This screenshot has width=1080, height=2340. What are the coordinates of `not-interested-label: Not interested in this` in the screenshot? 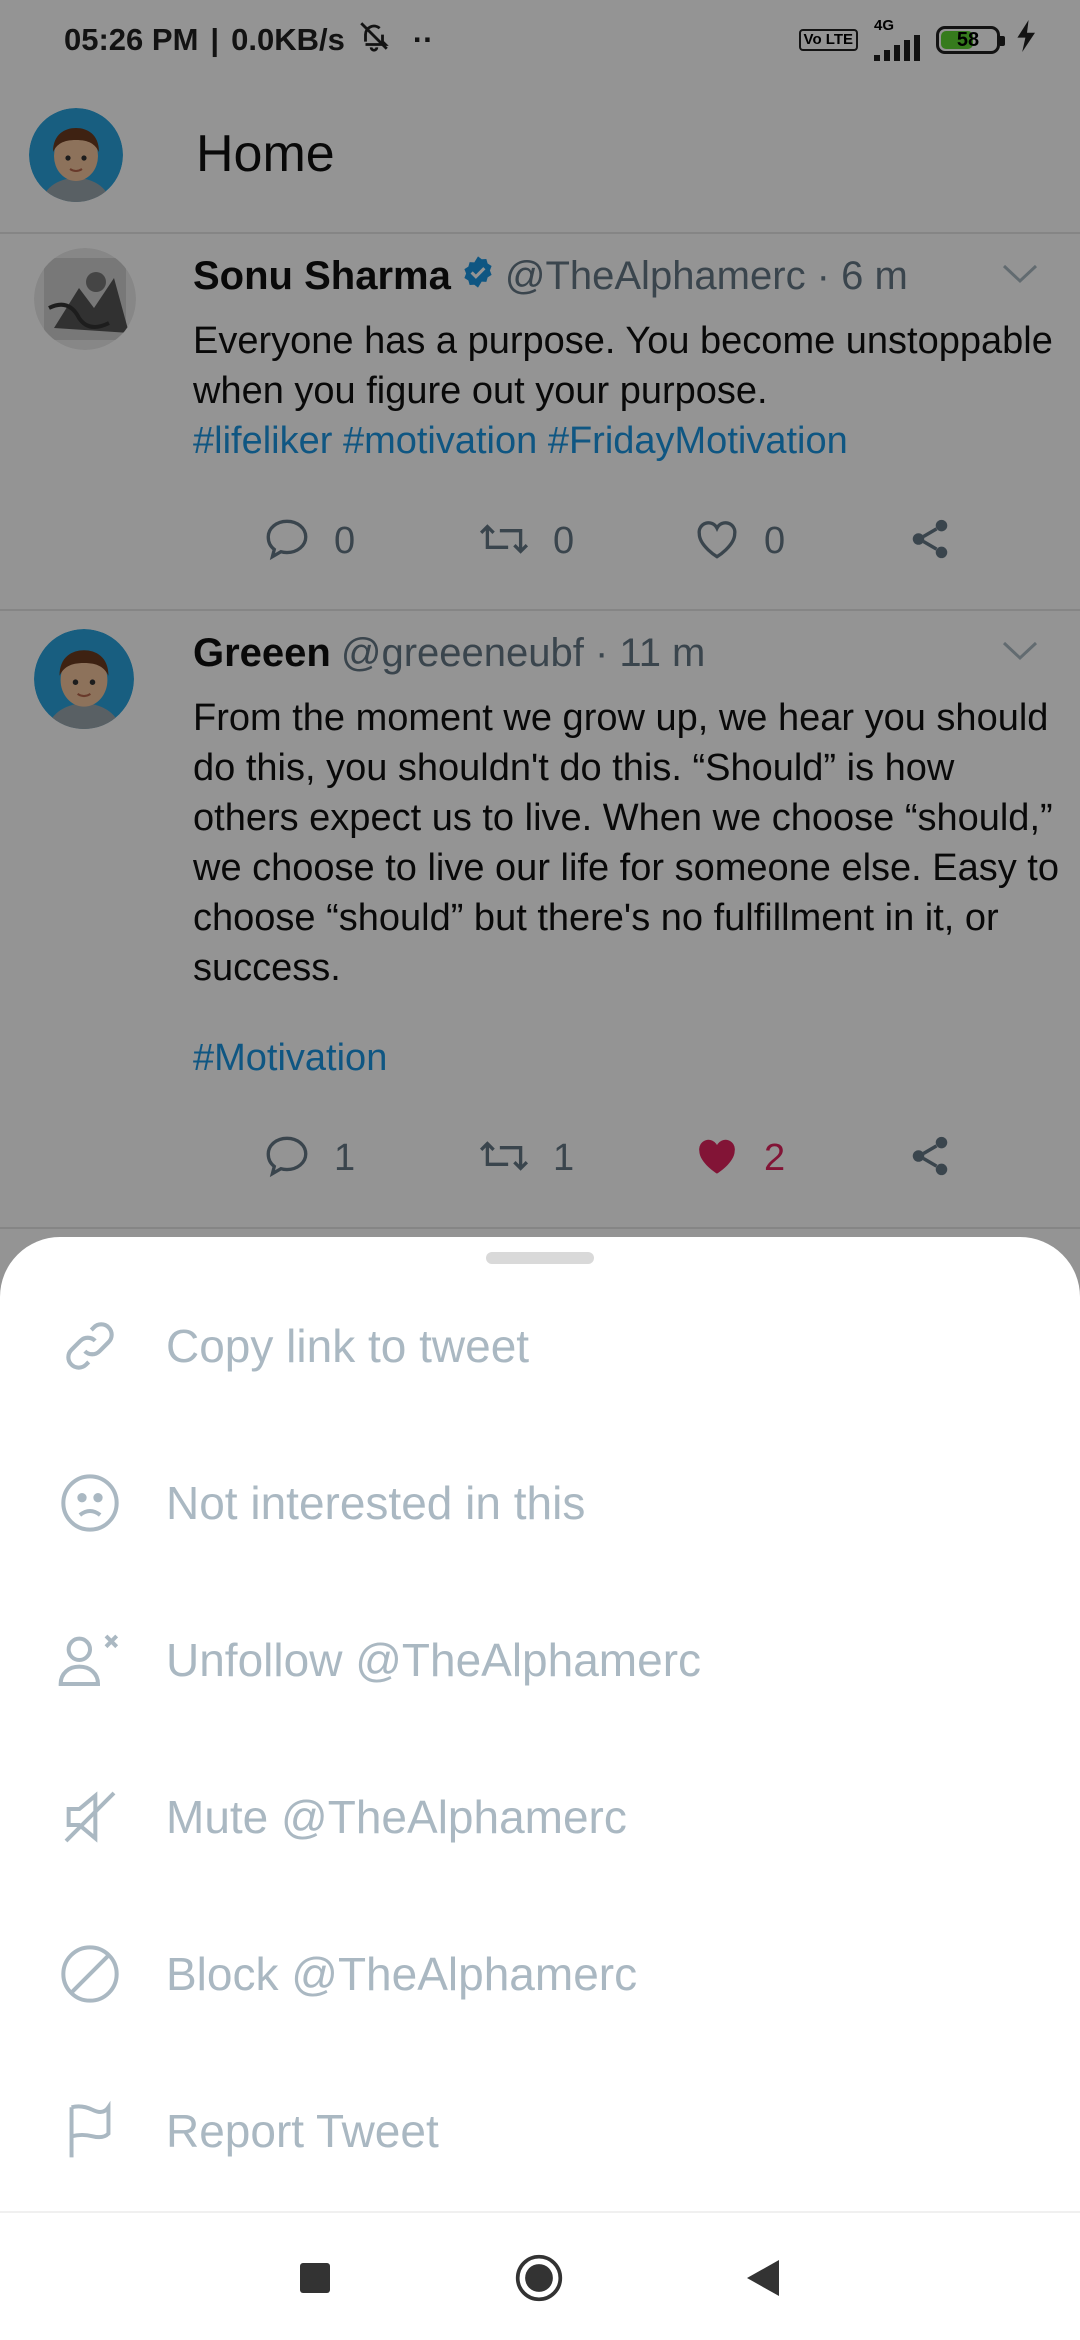 It's located at (376, 1502).